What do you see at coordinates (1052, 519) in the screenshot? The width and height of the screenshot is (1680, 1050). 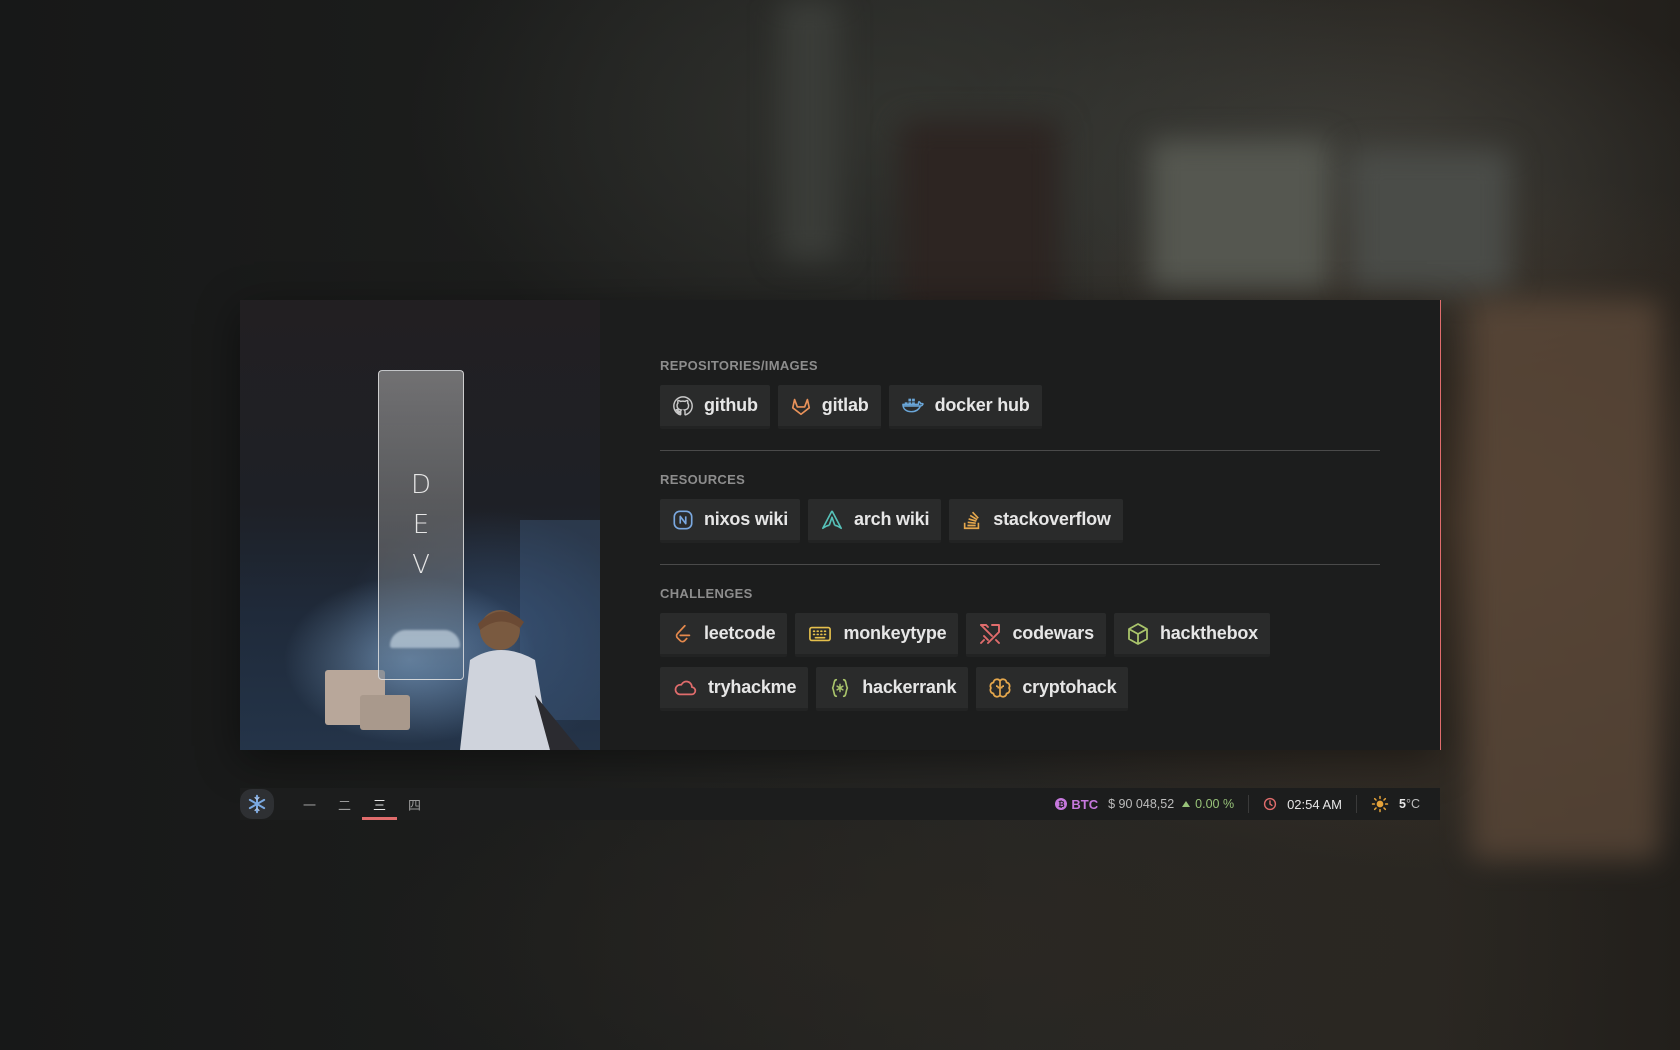 I see `link-label: stackoverflow` at bounding box center [1052, 519].